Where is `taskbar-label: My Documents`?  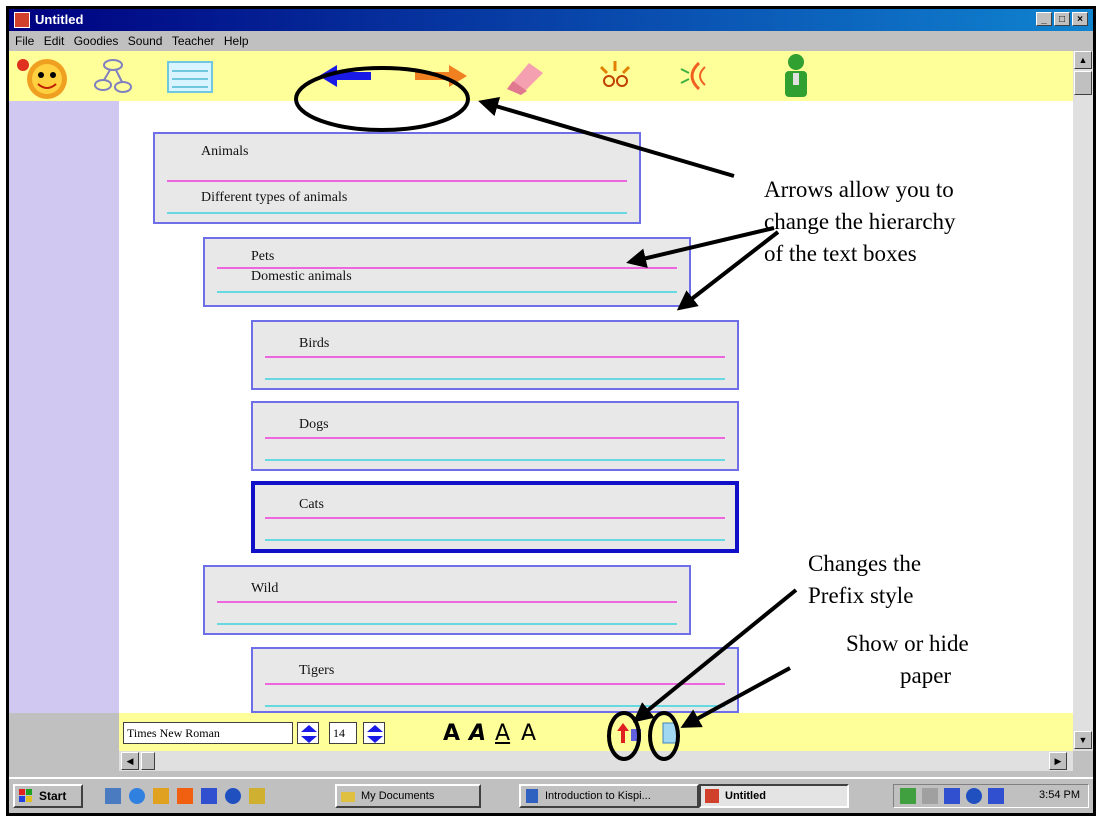
taskbar-label: My Documents is located at coordinates (398, 796).